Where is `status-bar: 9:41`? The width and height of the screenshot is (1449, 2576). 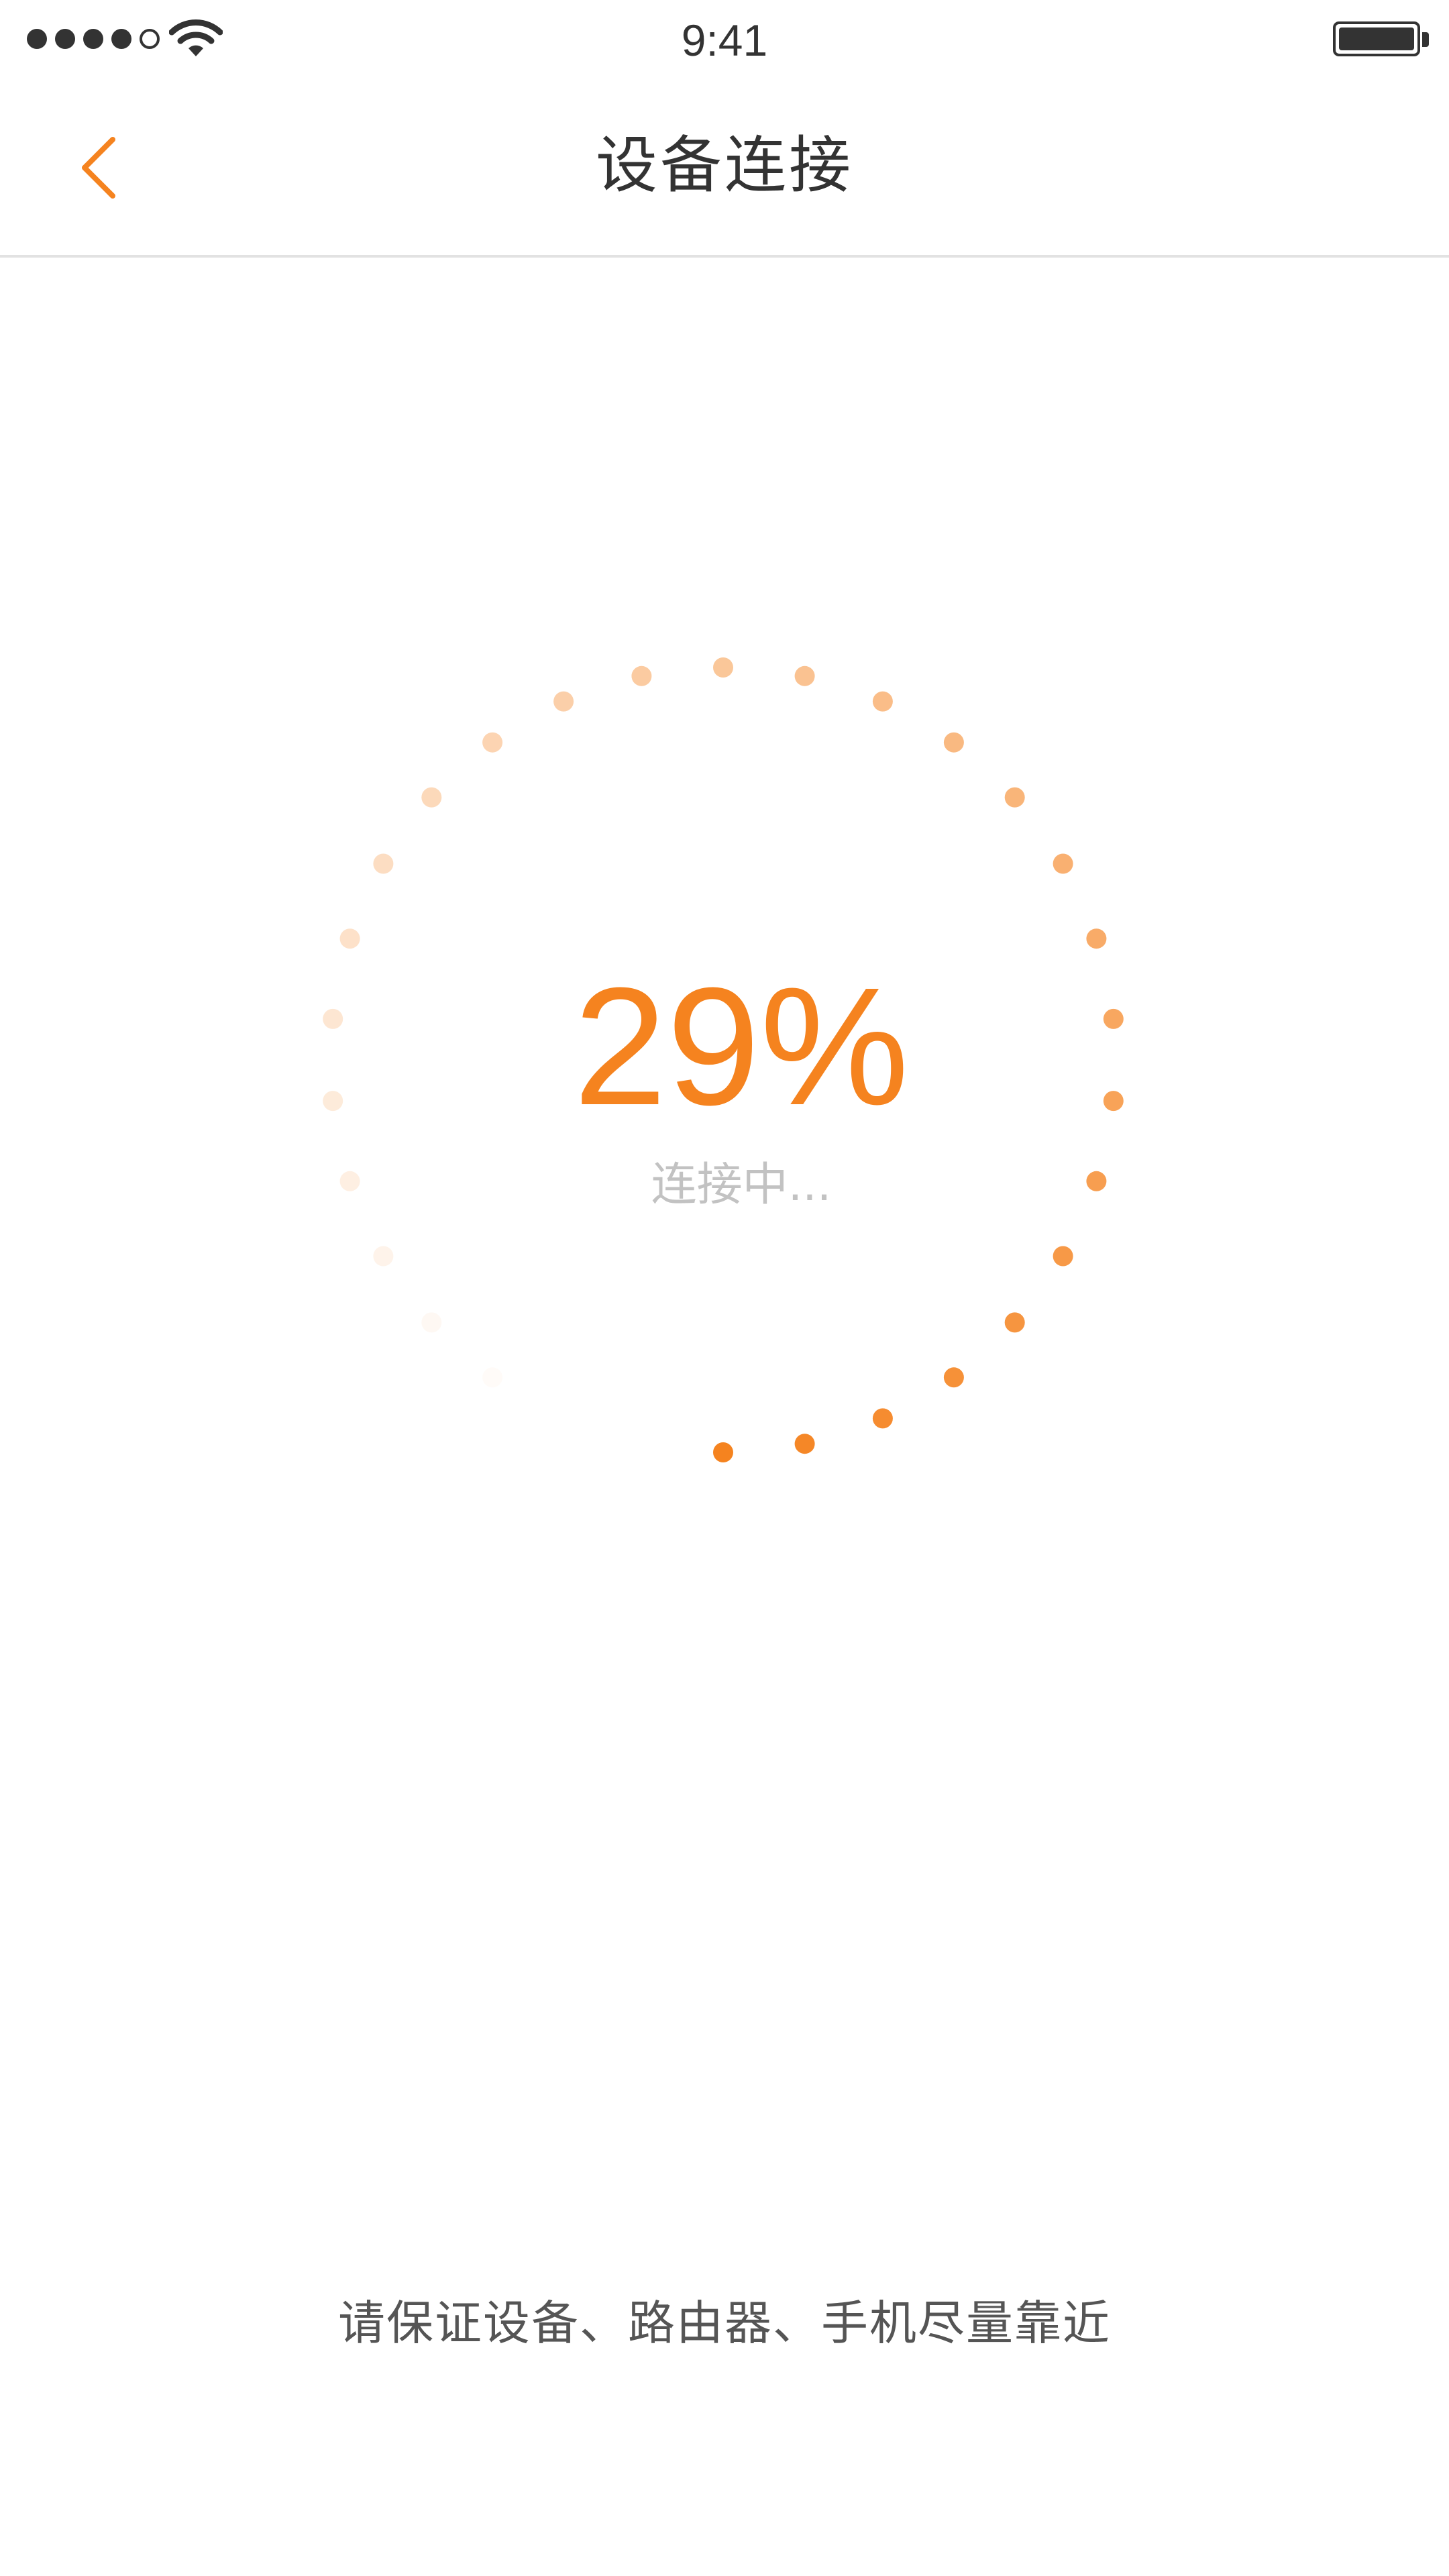 status-bar: 9:41 is located at coordinates (724, 40).